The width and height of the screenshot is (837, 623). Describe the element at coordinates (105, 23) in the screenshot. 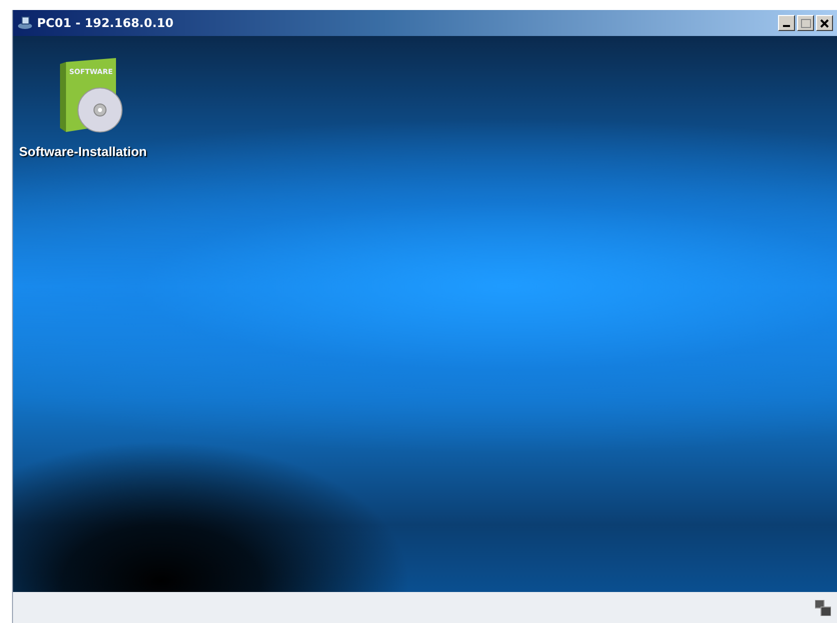

I see `window-title: PC01 - 192.168.0.10` at that location.